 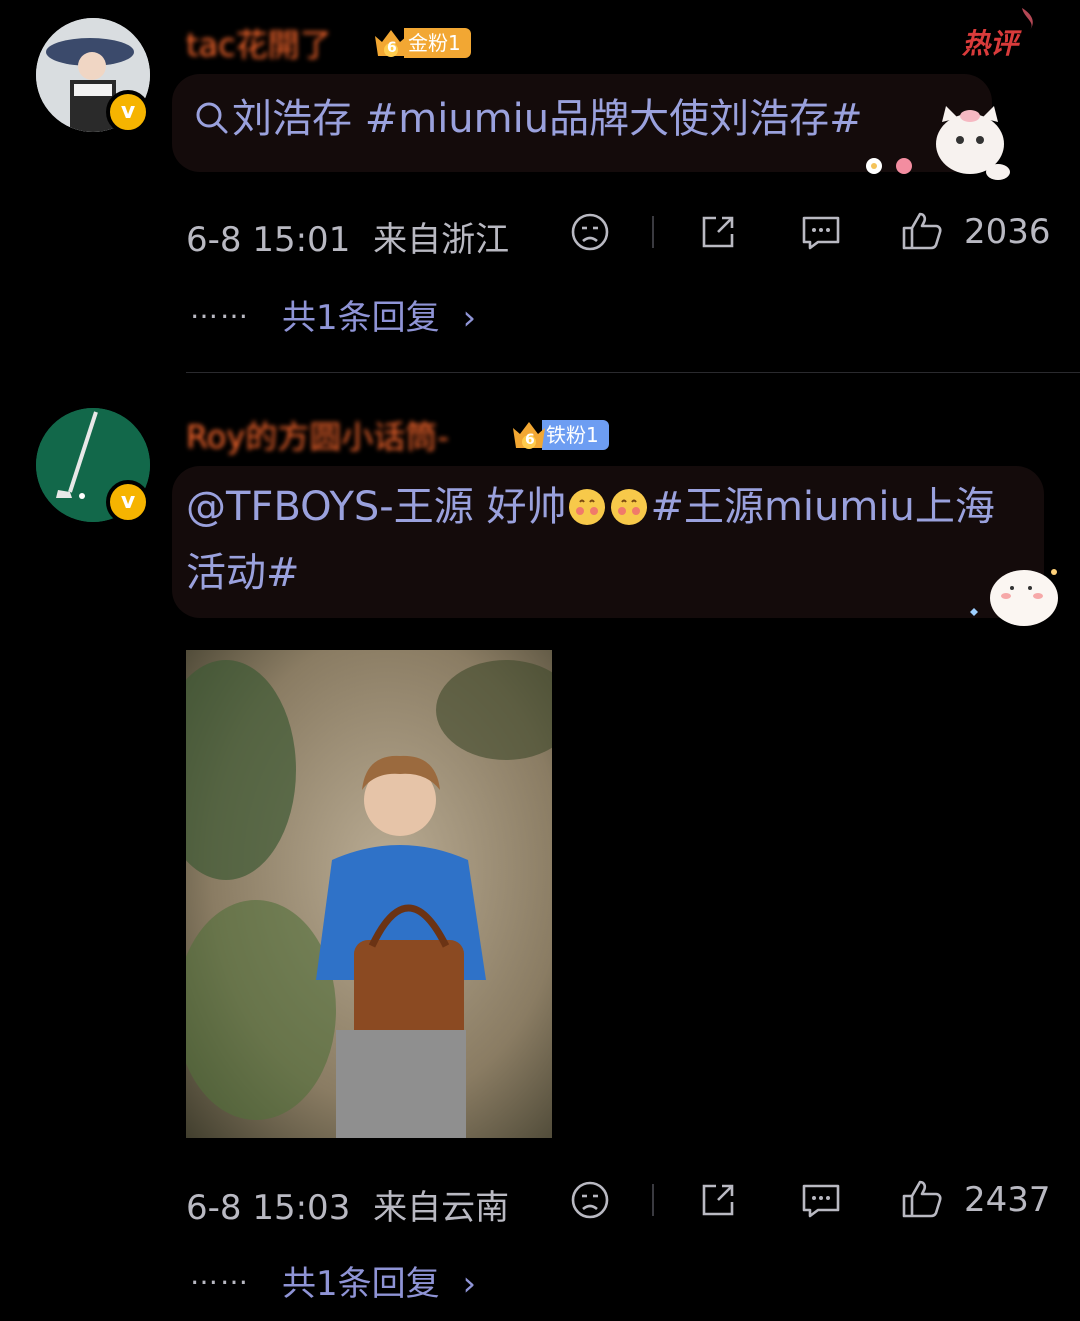 What do you see at coordinates (1007, 232) in the screenshot?
I see `like-count: 2036` at bounding box center [1007, 232].